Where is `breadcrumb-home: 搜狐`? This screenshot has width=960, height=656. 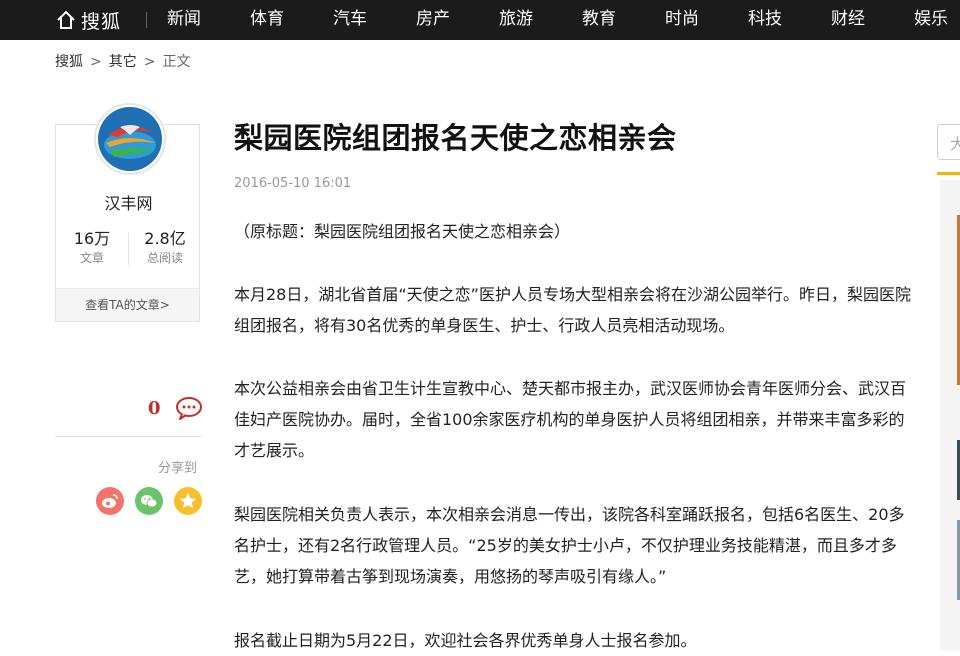
breadcrumb-home: 搜狐 is located at coordinates (69, 62).